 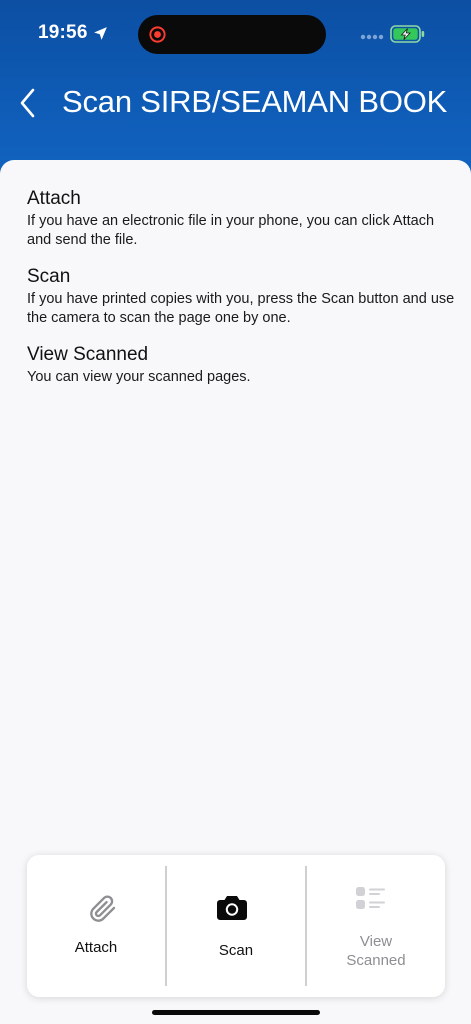 I want to click on camera-icon, so click(x=232, y=908).